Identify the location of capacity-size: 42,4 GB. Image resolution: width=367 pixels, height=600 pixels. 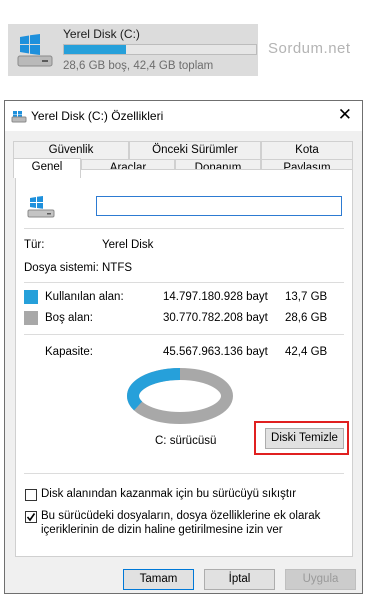
(306, 352).